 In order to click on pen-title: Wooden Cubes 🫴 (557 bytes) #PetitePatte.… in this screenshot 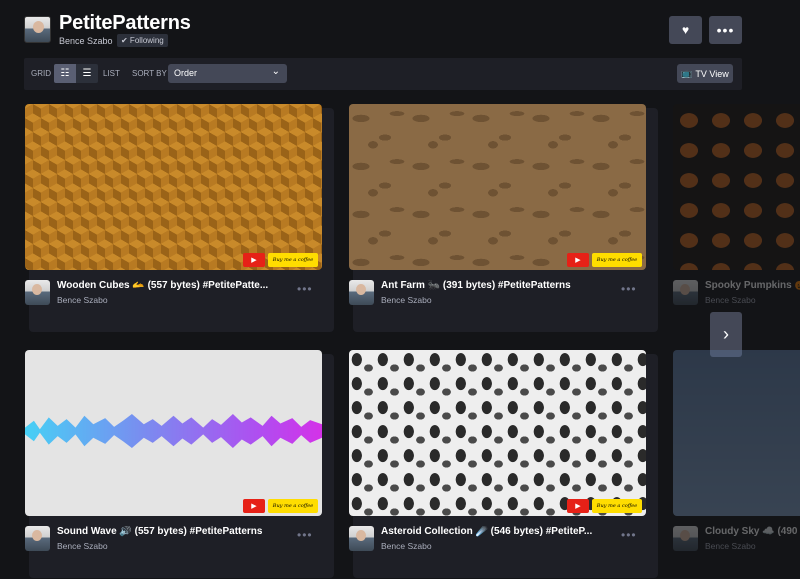, I will do `click(168, 285)`.